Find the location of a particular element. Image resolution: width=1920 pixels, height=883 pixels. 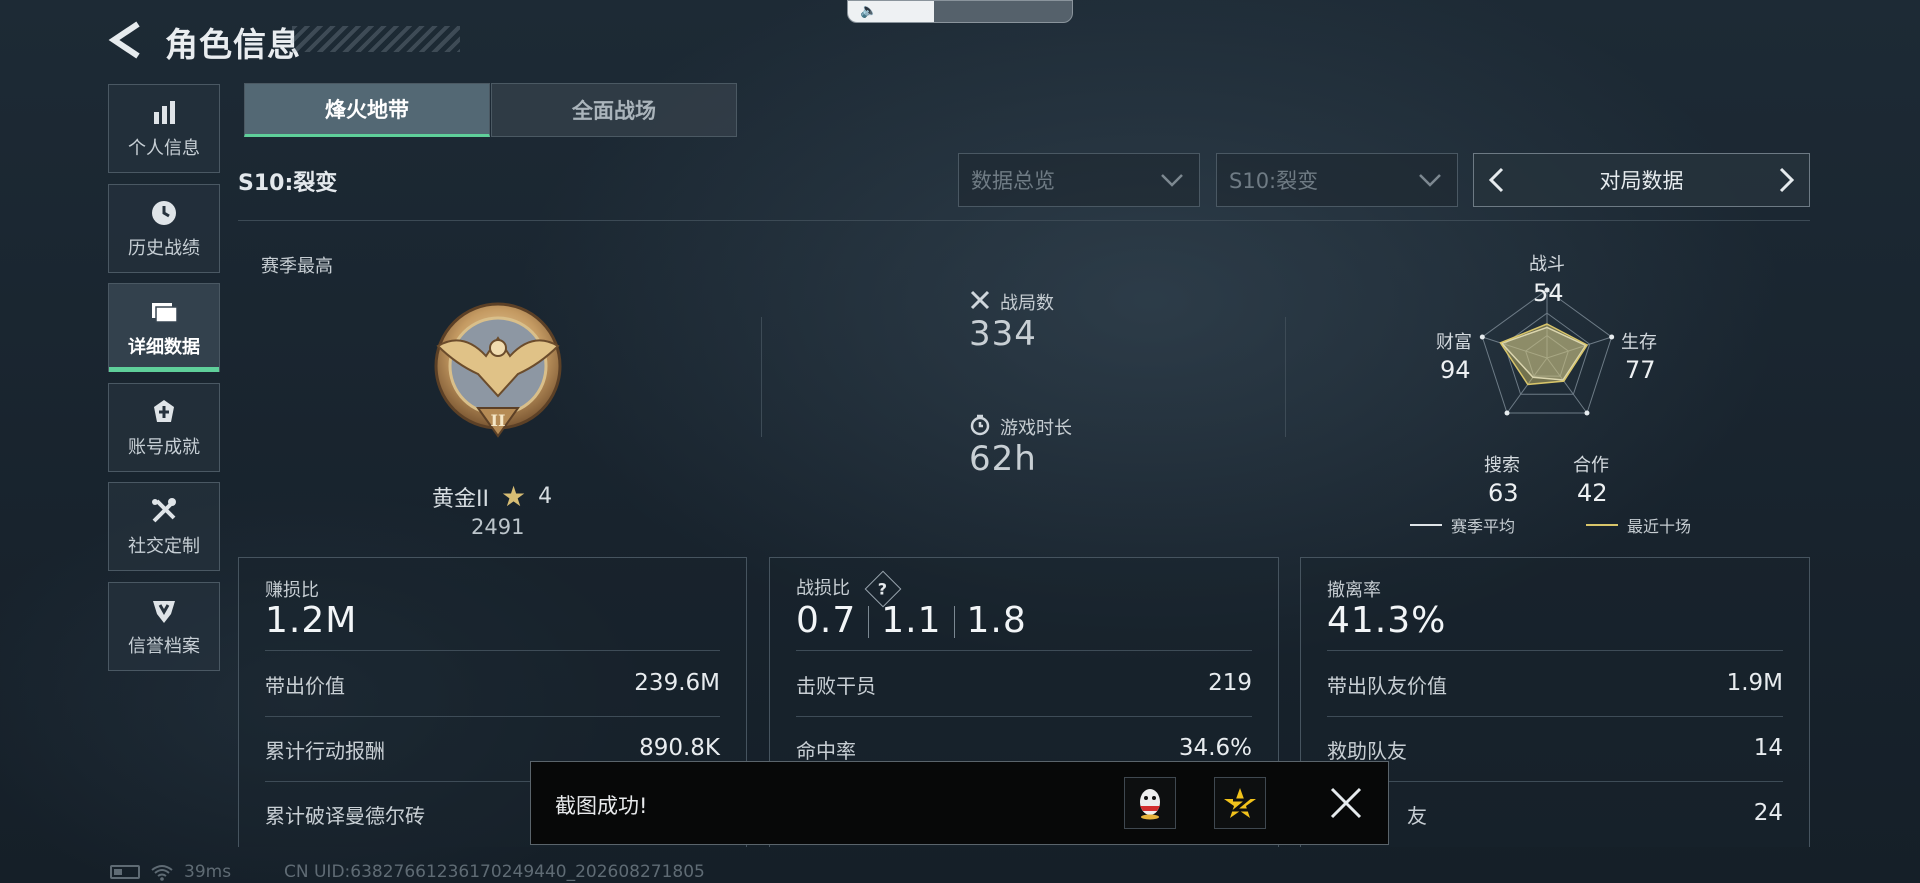

row-key: 带出价值 is located at coordinates (305, 686).